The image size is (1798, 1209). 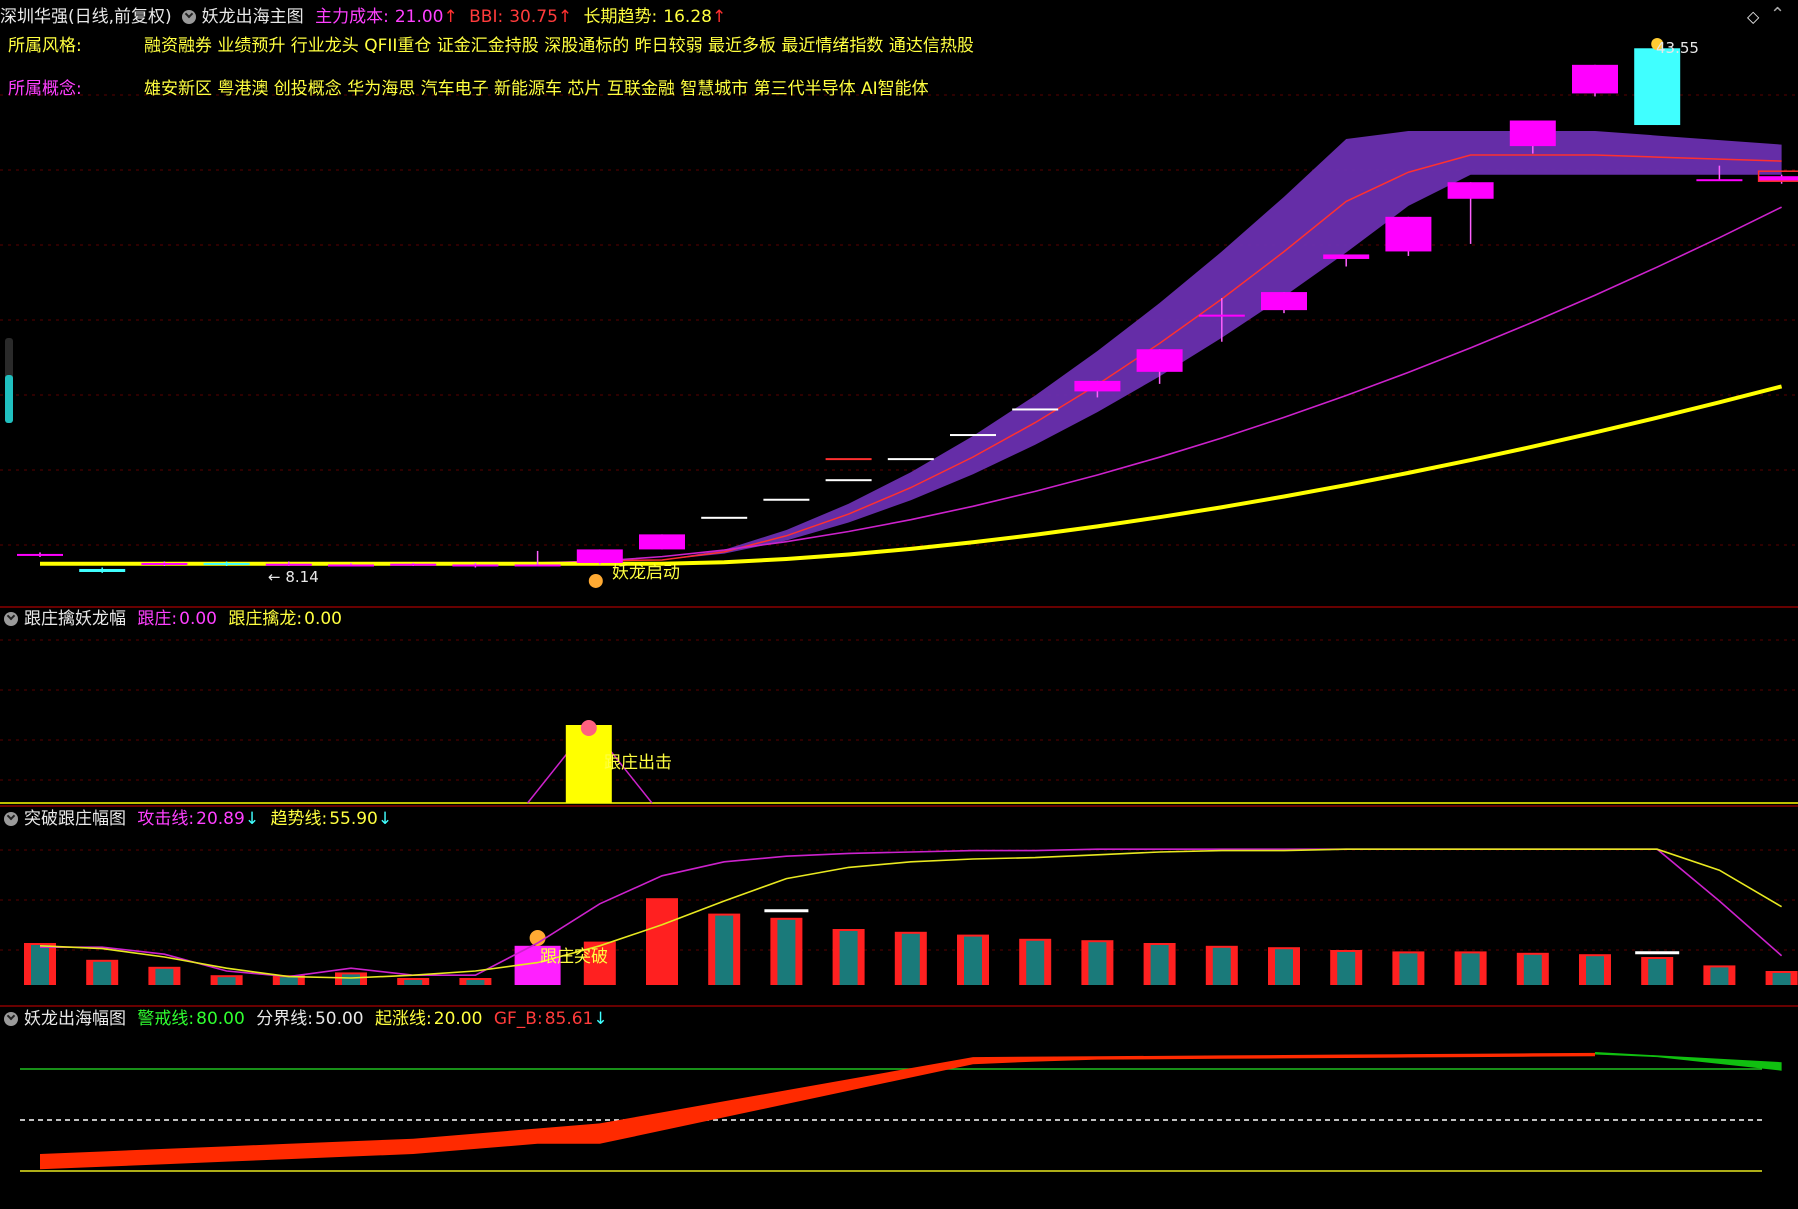 I want to click on panel4-red-ribbon, so click(x=817, y=1111).